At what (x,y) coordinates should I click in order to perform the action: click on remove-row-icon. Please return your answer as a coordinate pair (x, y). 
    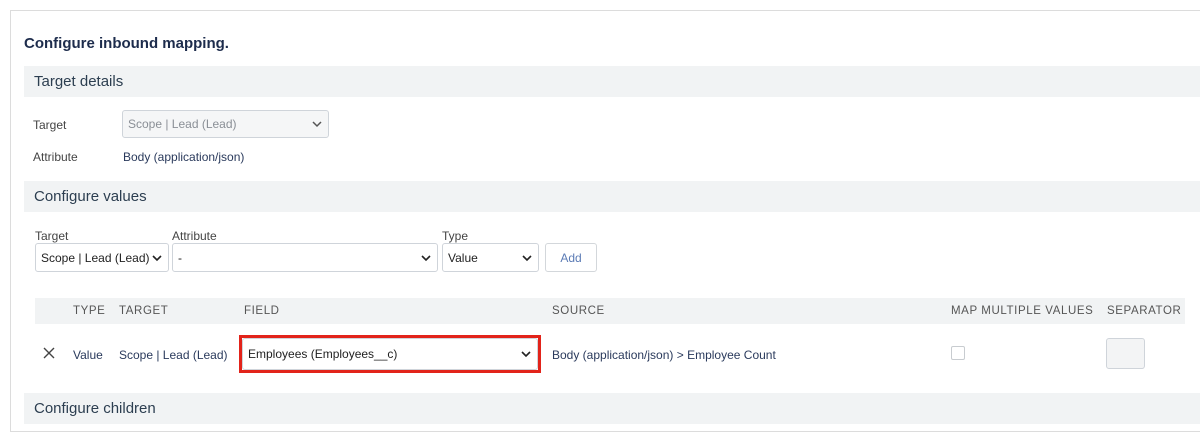
    Looking at the image, I should click on (49, 353).